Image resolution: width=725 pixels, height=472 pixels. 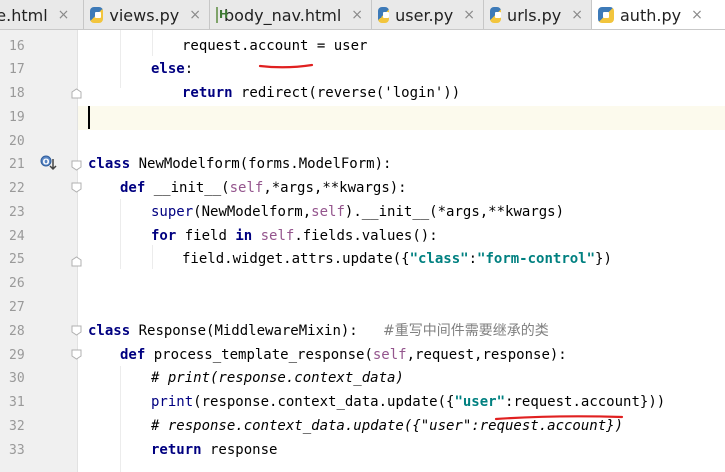 I want to click on code-line-26: 26, so click(x=362, y=284).